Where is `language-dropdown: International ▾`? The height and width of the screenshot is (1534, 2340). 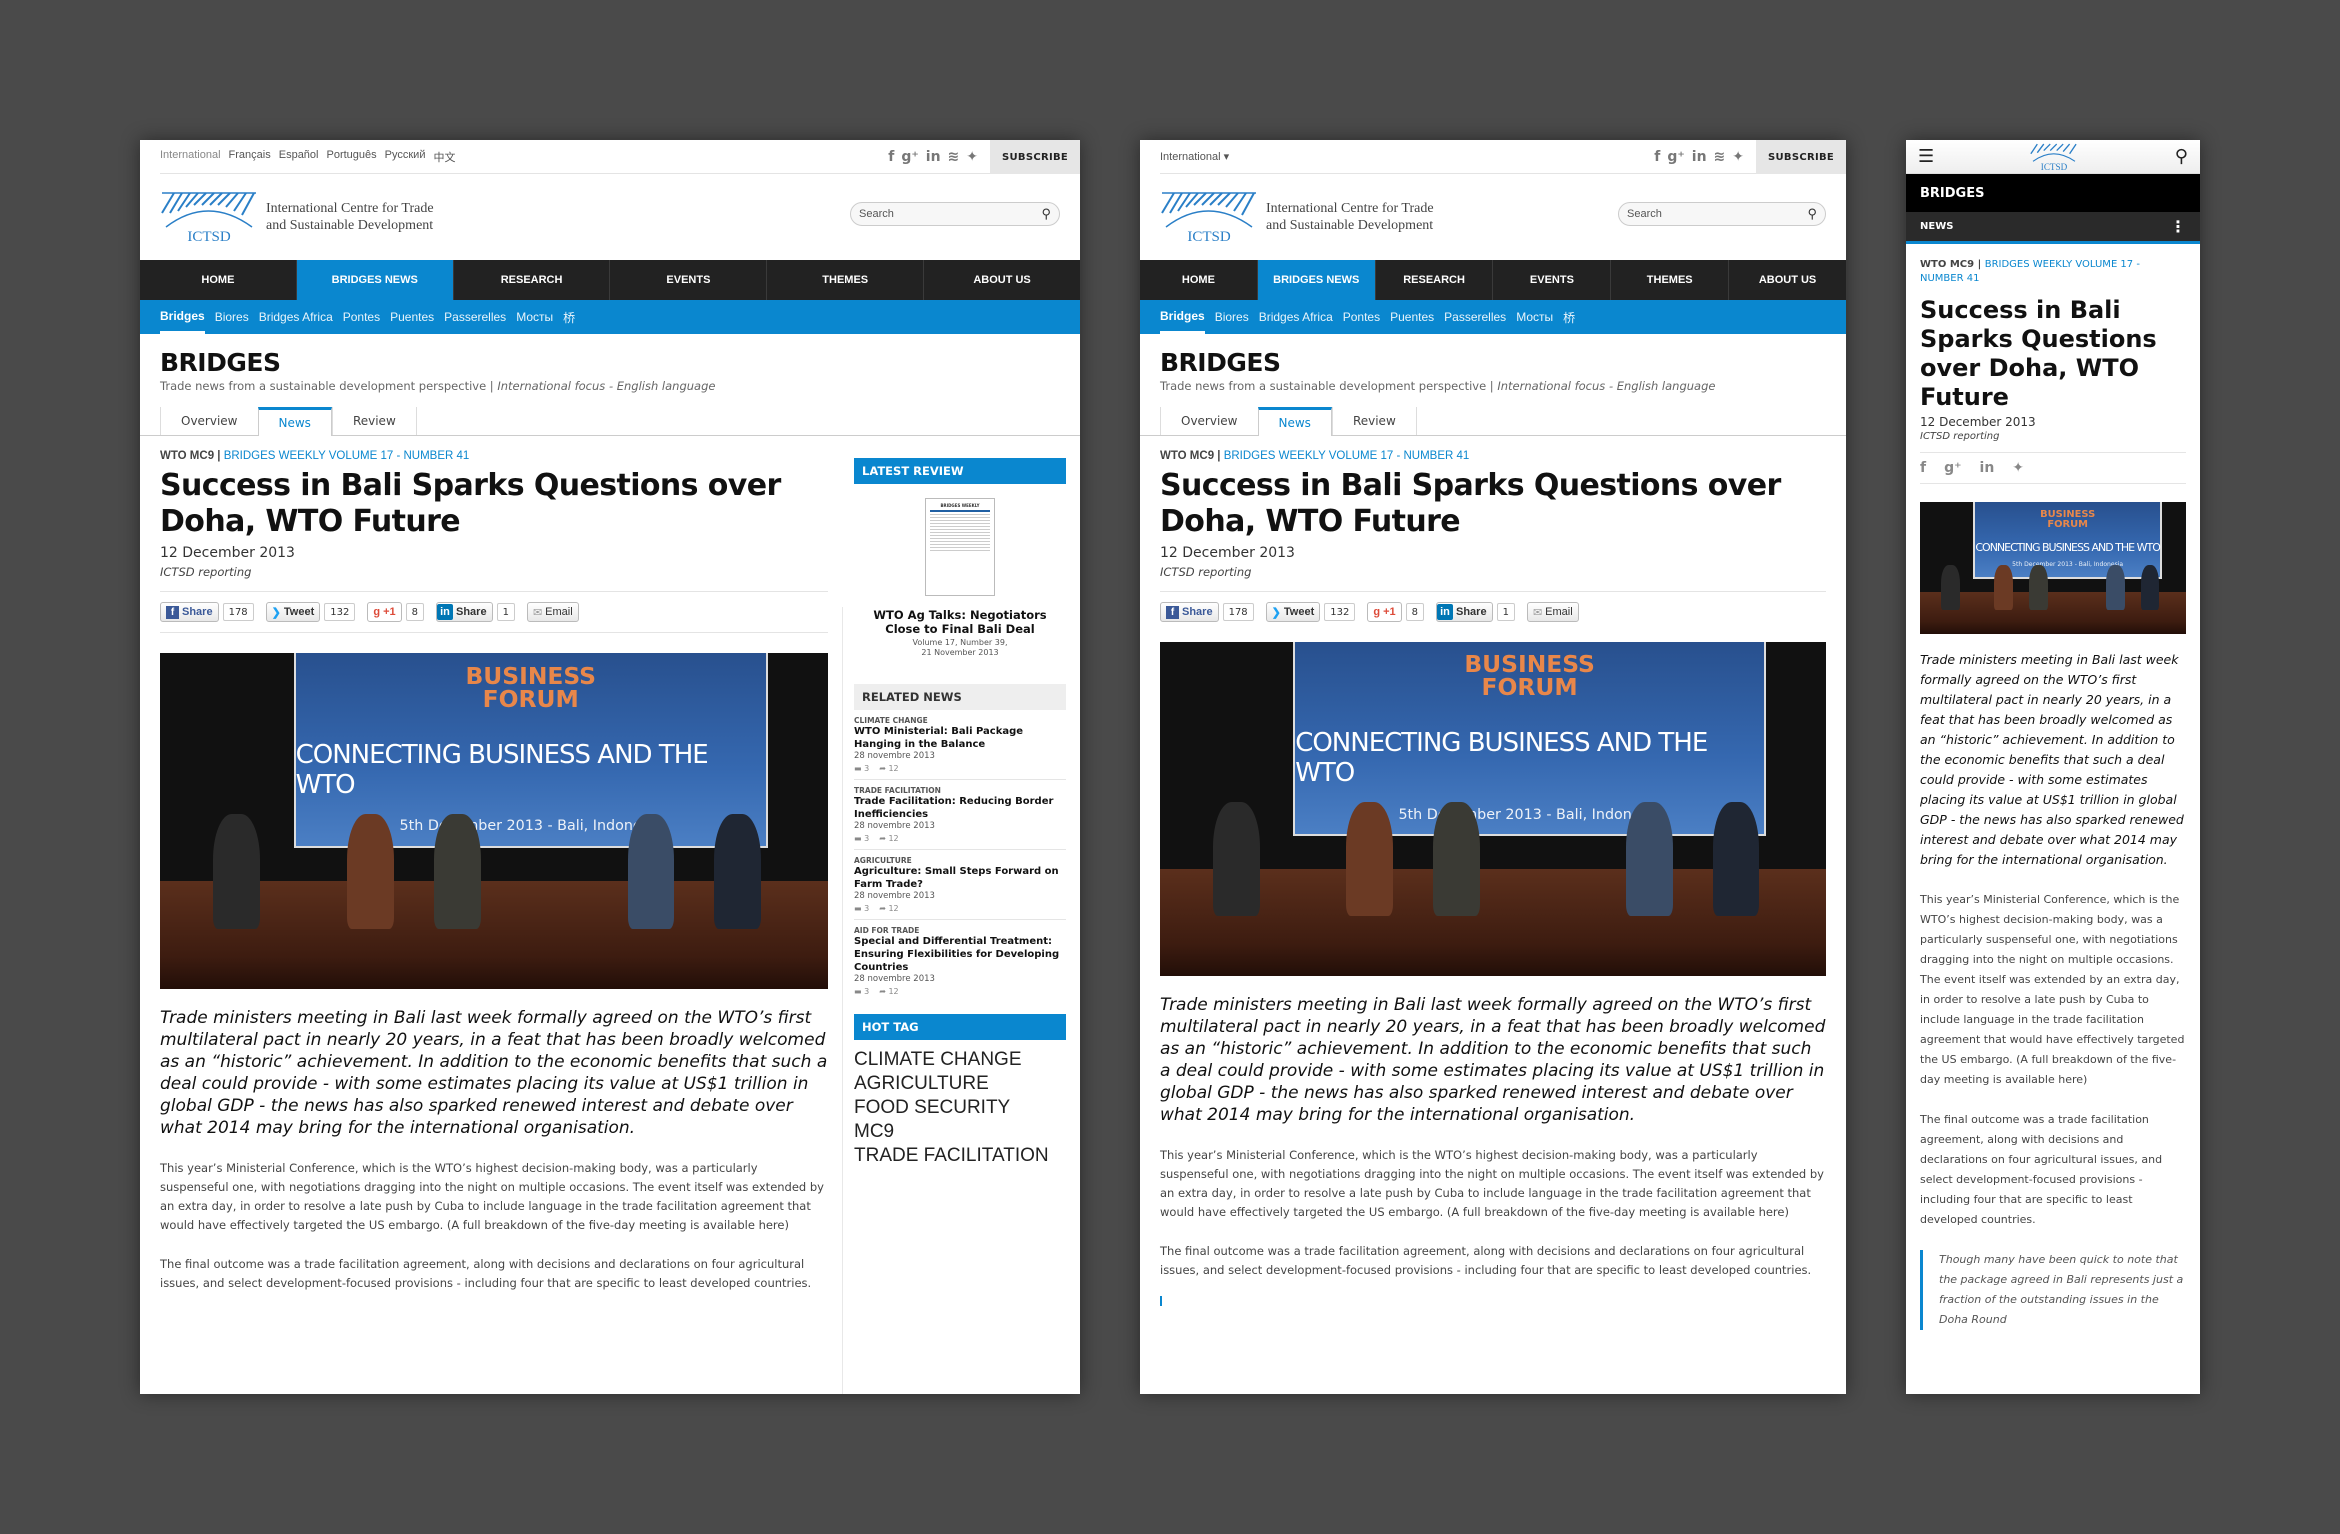
language-dropdown: International ▾ is located at coordinates (1194, 156).